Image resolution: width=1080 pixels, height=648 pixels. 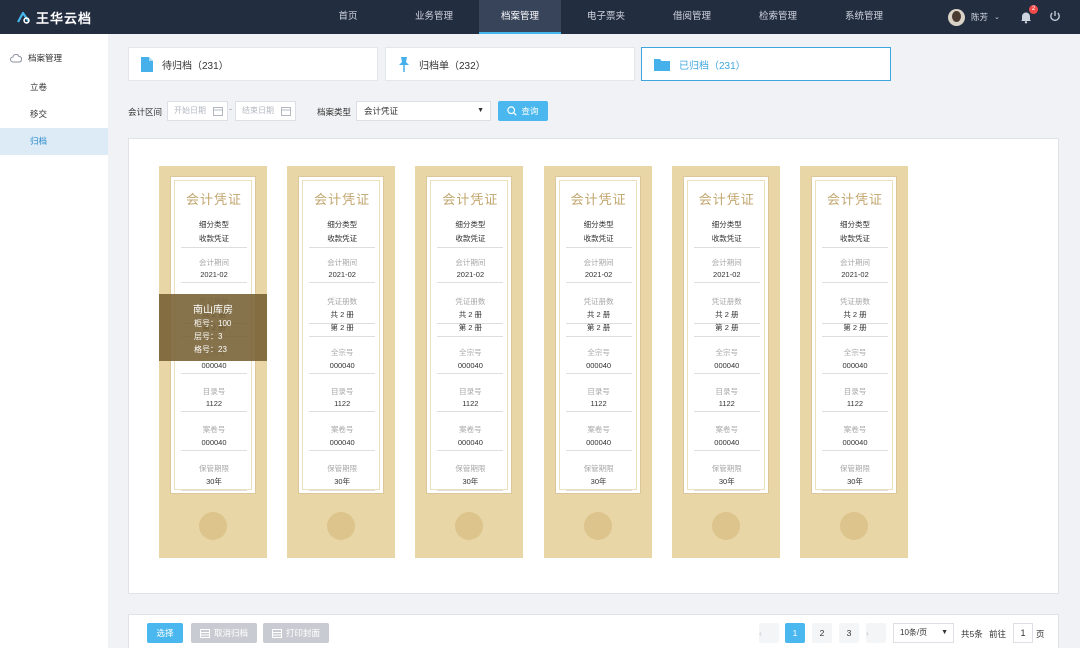 I want to click on end-date-input: 结束日期, so click(x=265, y=111).